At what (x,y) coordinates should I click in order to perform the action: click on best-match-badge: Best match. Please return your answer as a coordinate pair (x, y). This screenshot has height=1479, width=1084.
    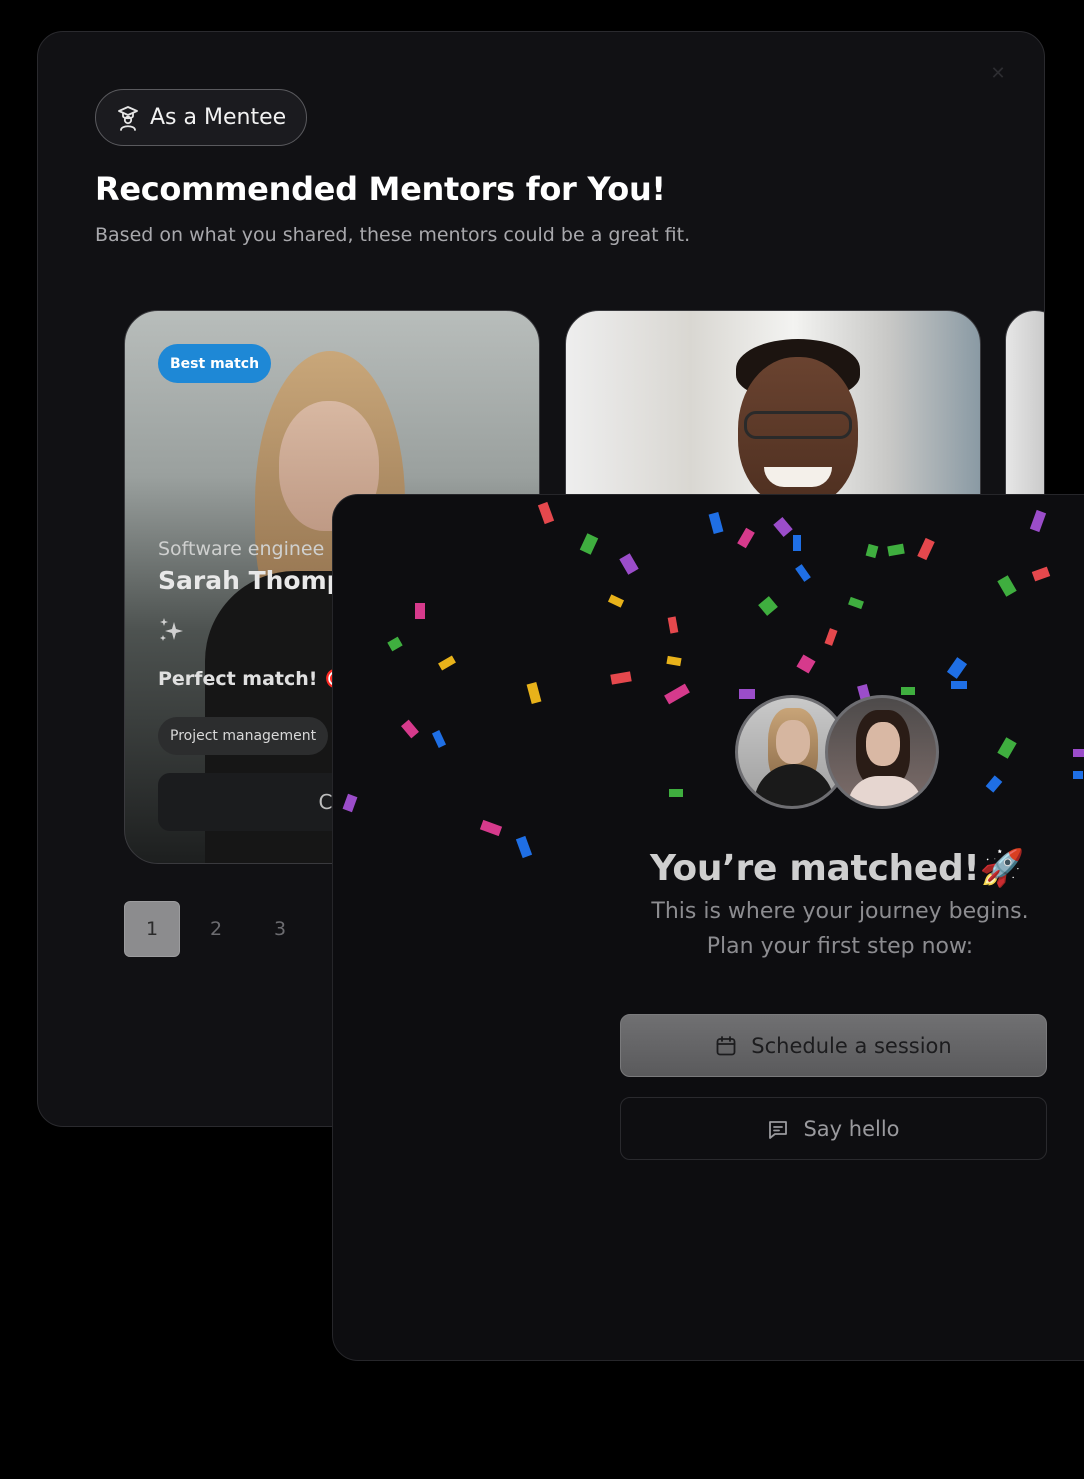
    Looking at the image, I should click on (215, 363).